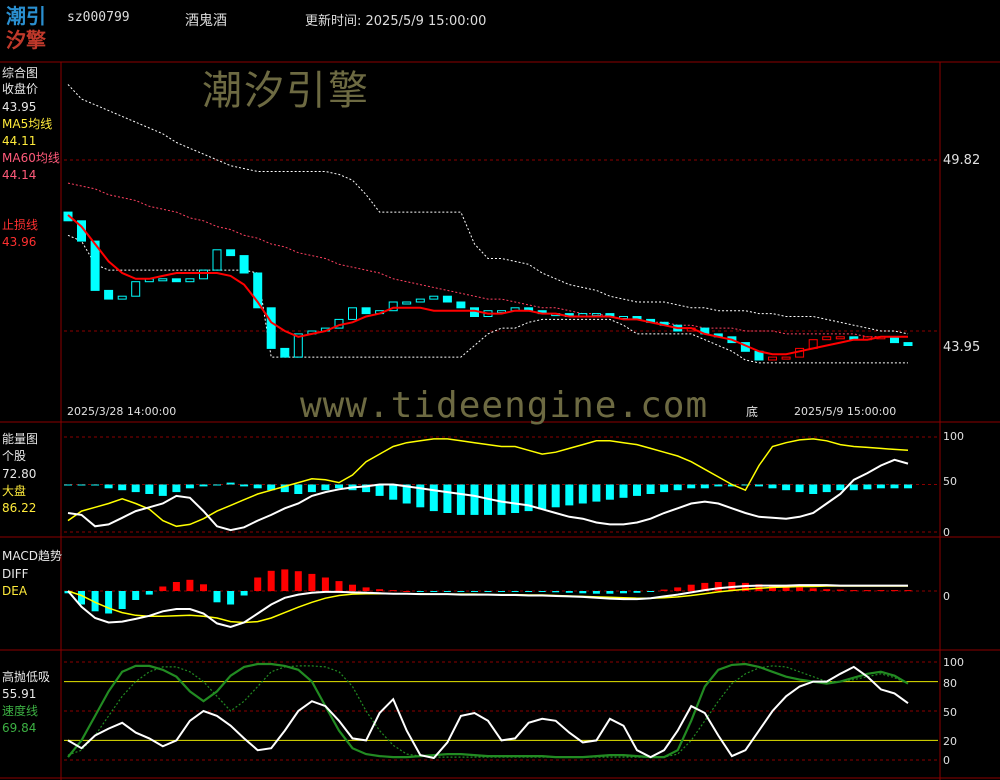 This screenshot has height=780, width=1000. Describe the element at coordinates (946, 532) in the screenshot. I see `p2-tick-0: 0` at that location.